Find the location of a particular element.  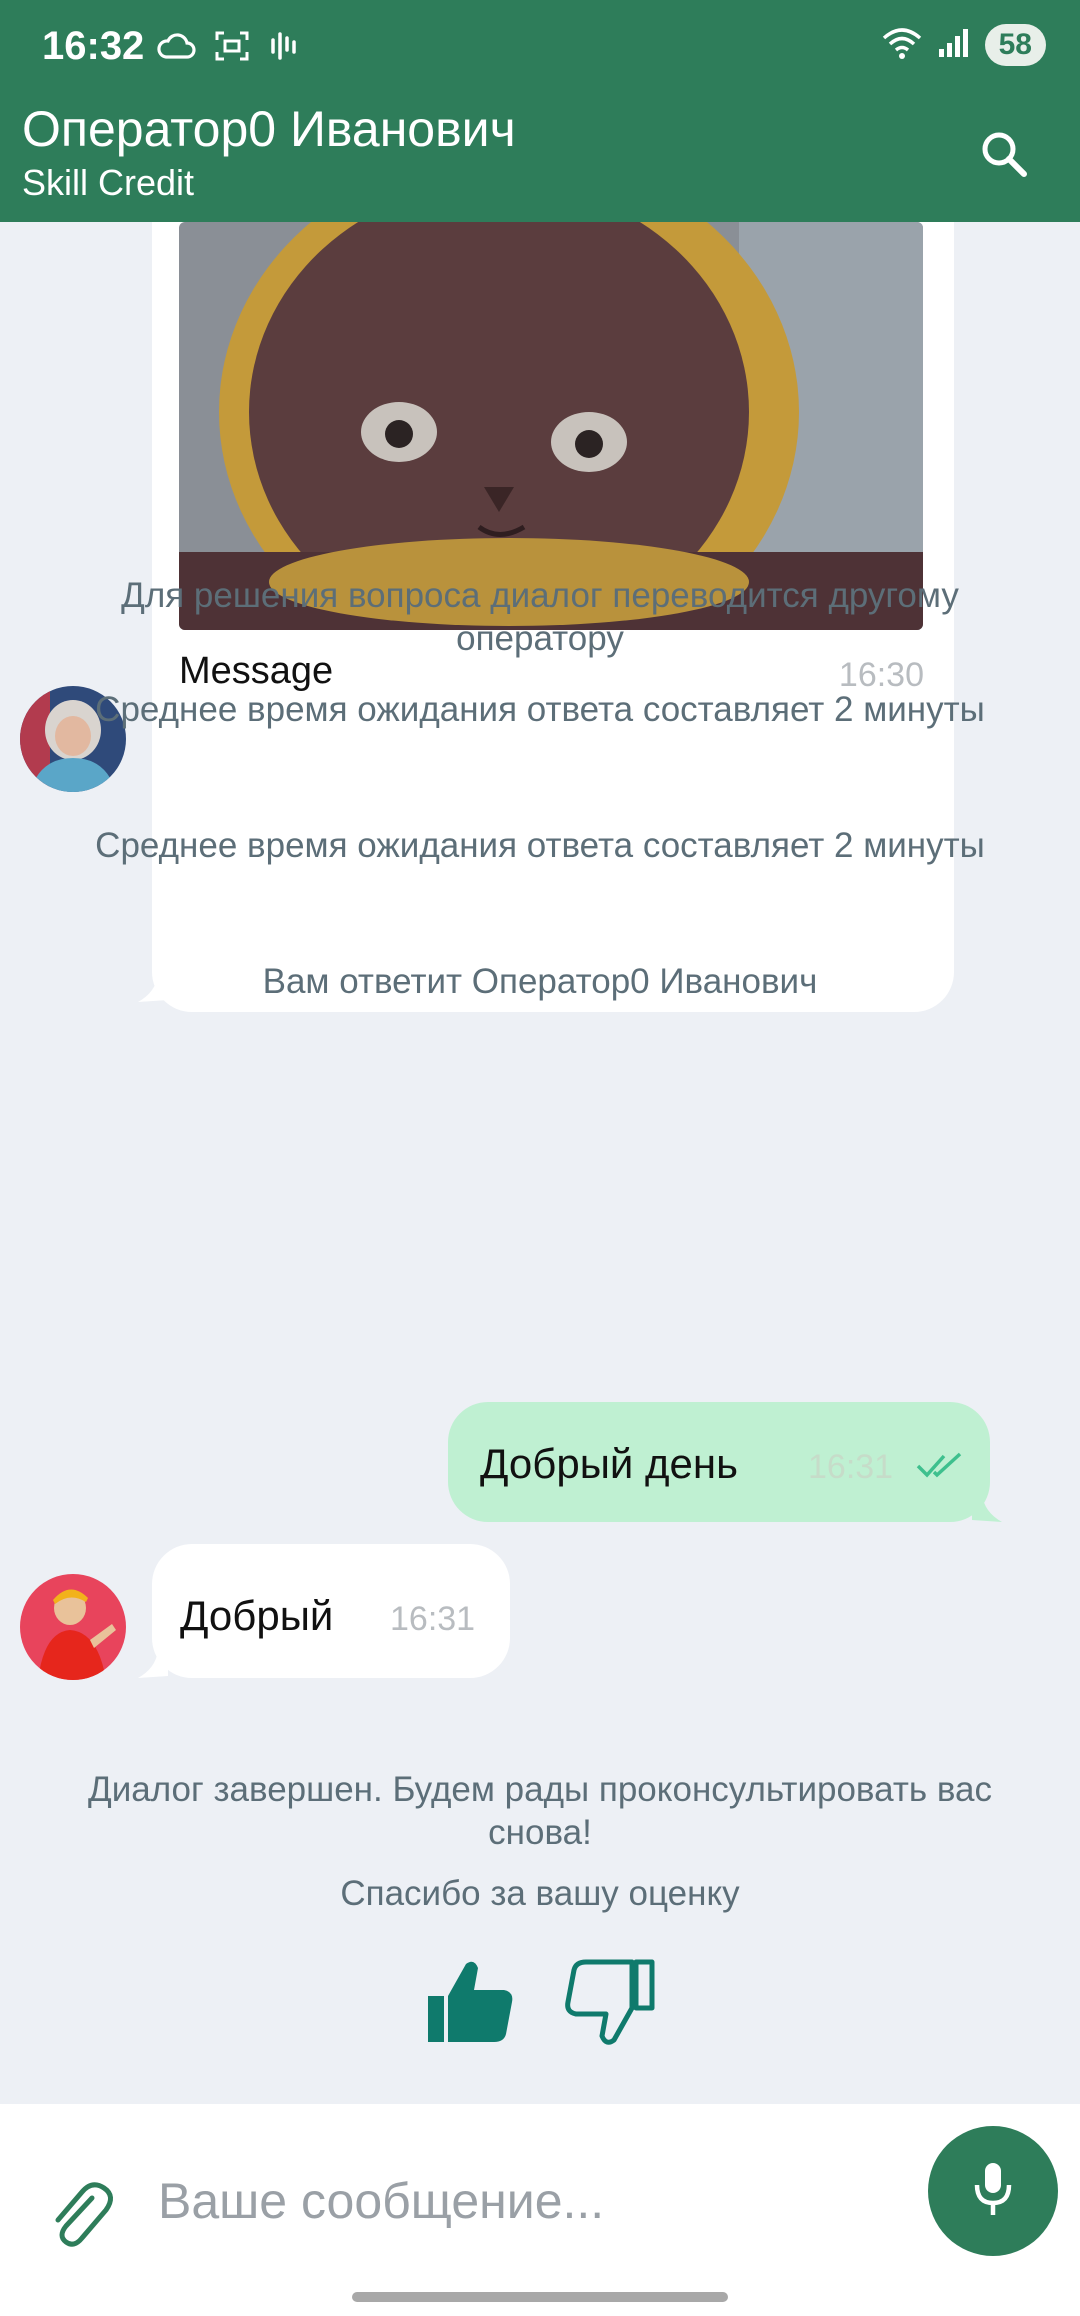

status-bar: 16:32 58 is located at coordinates (540, 49).